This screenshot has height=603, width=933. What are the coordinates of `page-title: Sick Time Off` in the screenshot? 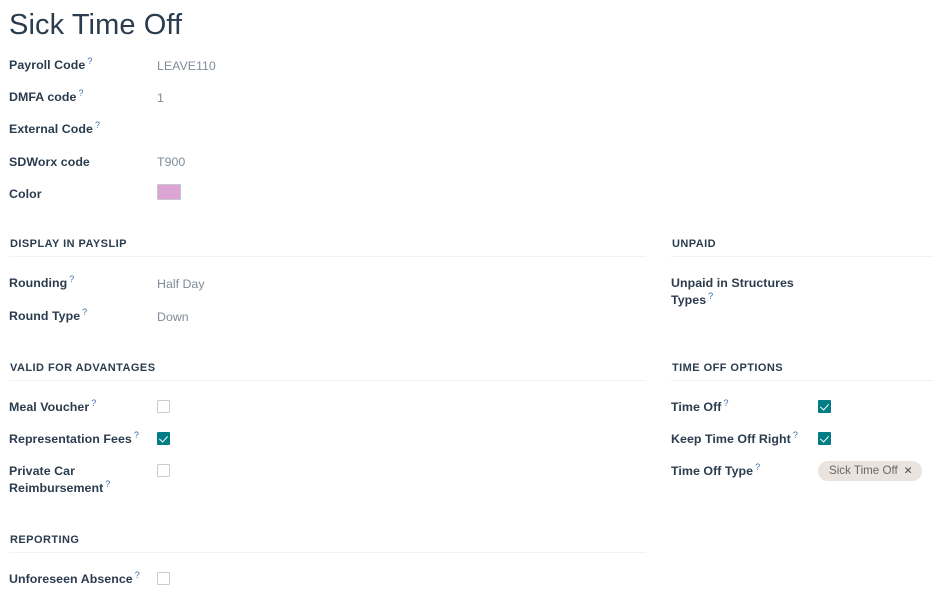 It's located at (96, 25).